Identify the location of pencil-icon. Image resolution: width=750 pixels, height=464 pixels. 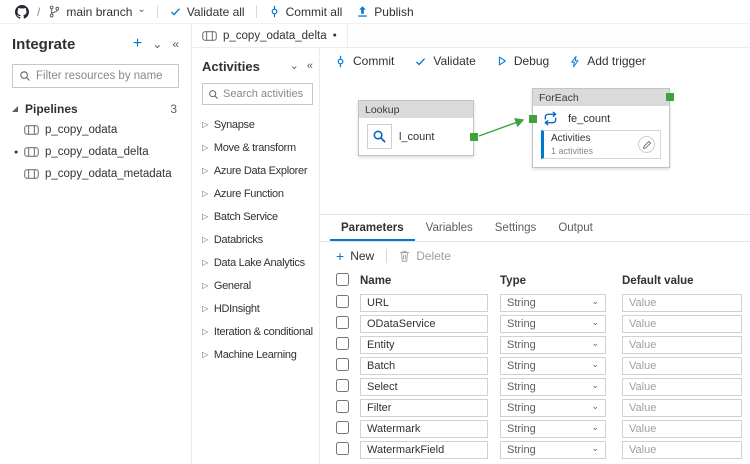
(646, 144).